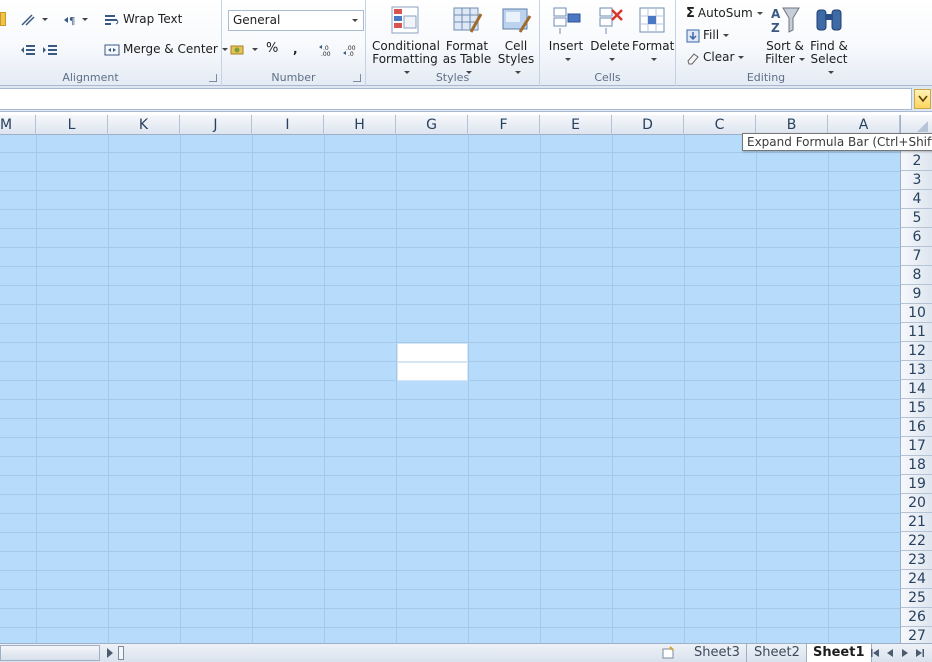 This screenshot has height=662, width=932. What do you see at coordinates (466, 652) in the screenshot?
I see `sheet-tab-bar: Sheet3 Sheet2 Sheet1` at bounding box center [466, 652].